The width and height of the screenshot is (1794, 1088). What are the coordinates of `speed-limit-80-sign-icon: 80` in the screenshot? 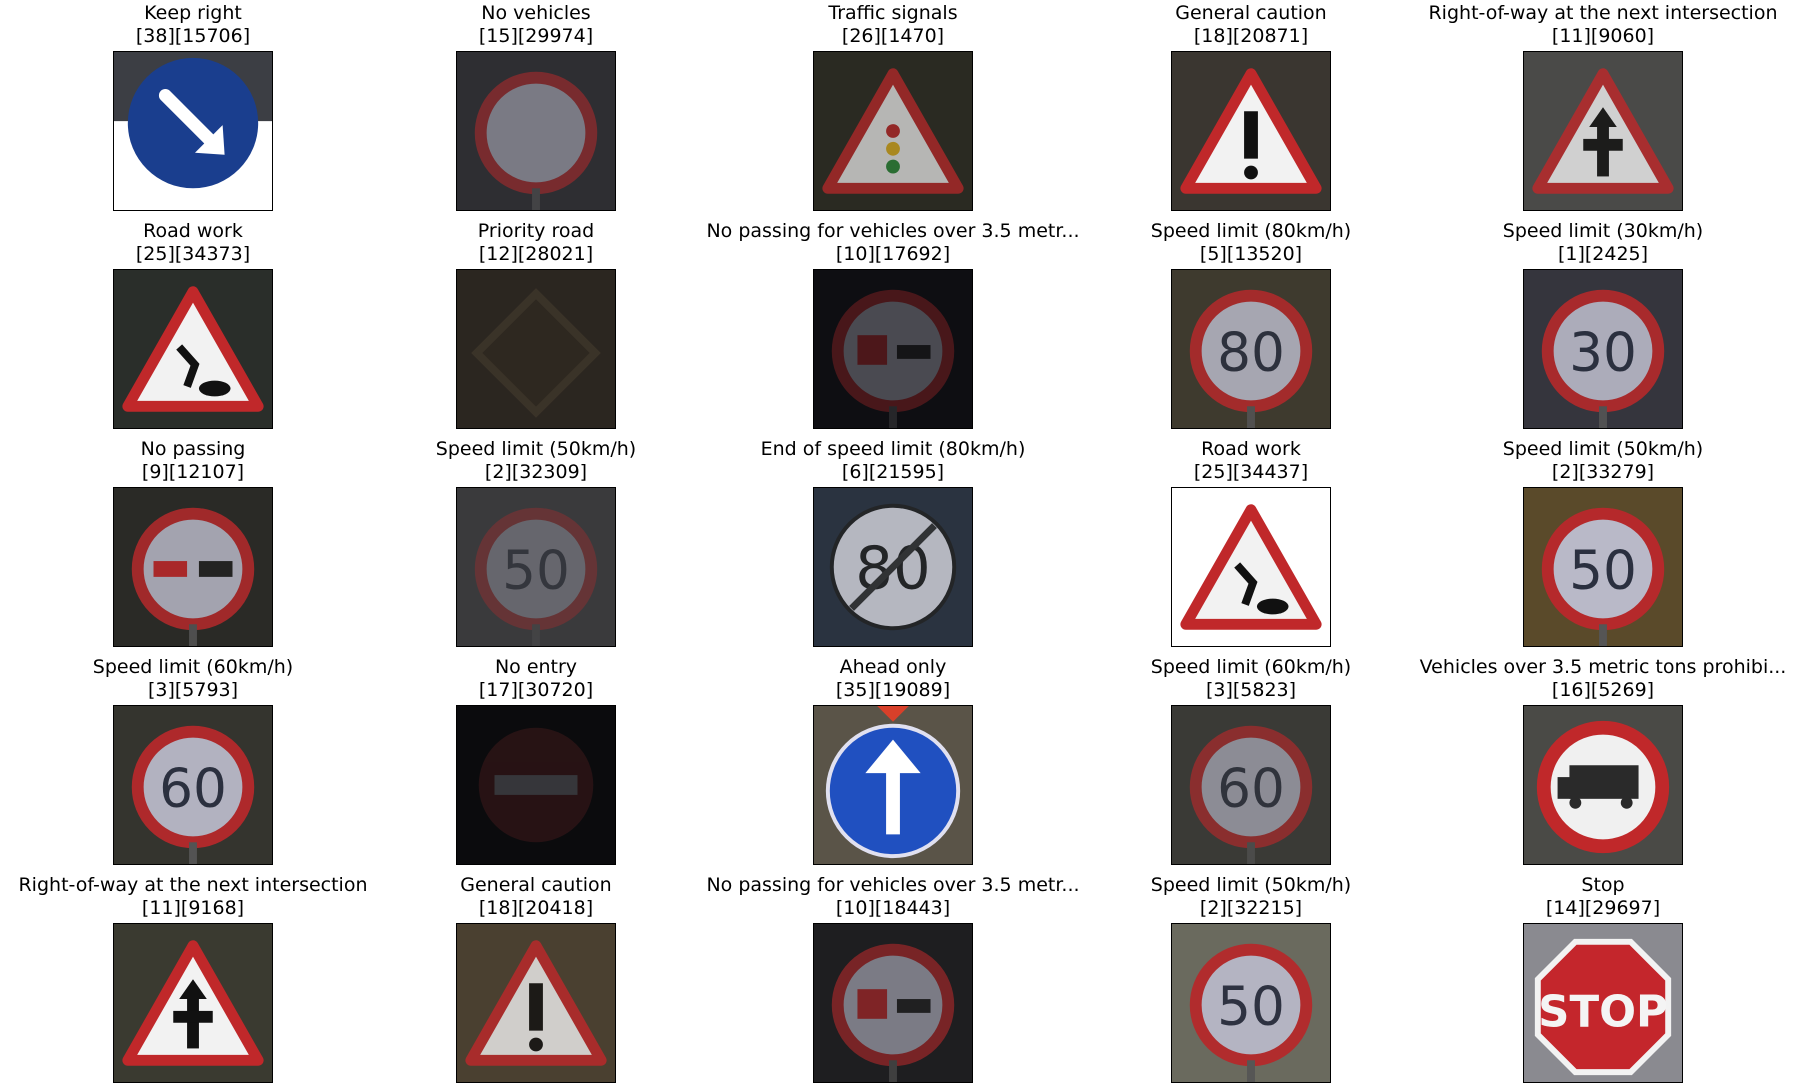 It's located at (1251, 349).